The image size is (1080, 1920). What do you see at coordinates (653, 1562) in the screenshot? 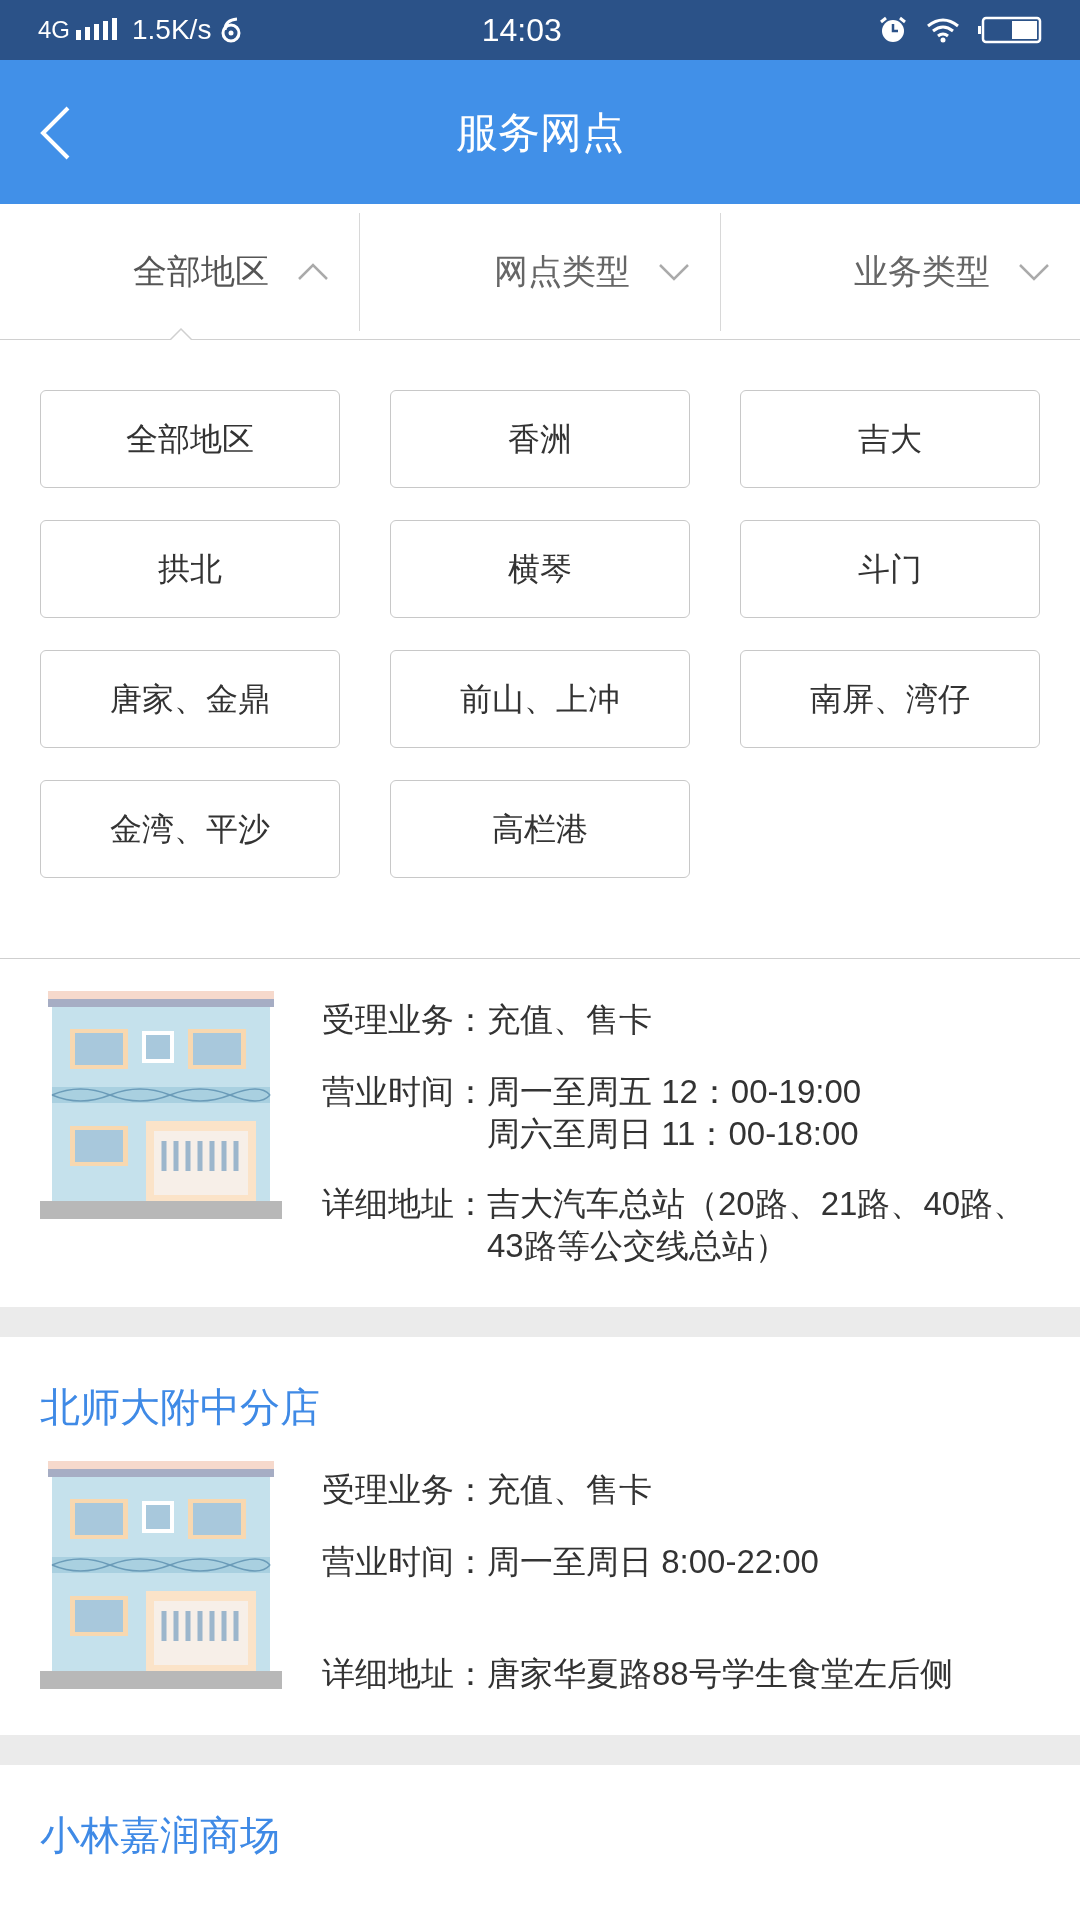
I see `field-value: 周一至周日 8:00-22:00` at bounding box center [653, 1562].